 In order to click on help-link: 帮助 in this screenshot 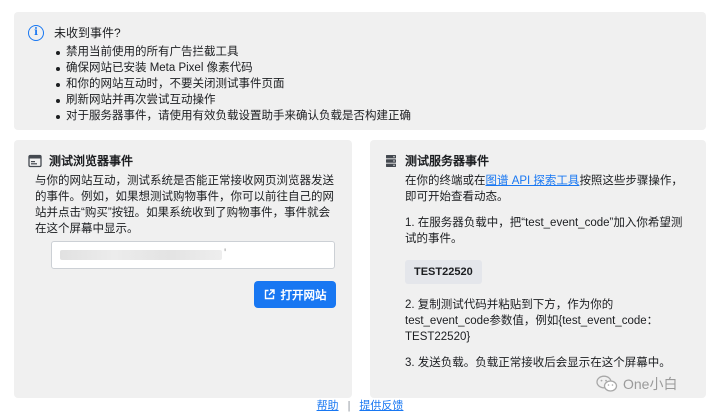, I will do `click(328, 406)`.